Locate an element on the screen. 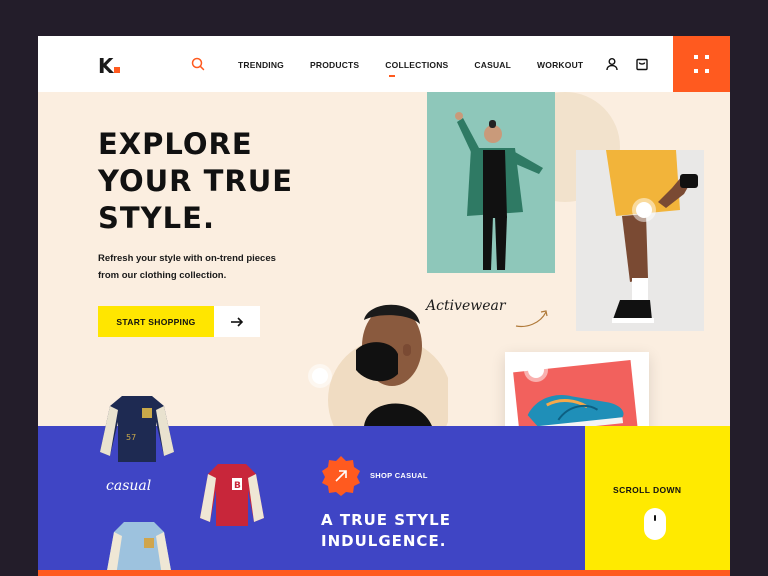 This screenshot has width=768, height=576. model-photo-green-jacket is located at coordinates (491, 182).